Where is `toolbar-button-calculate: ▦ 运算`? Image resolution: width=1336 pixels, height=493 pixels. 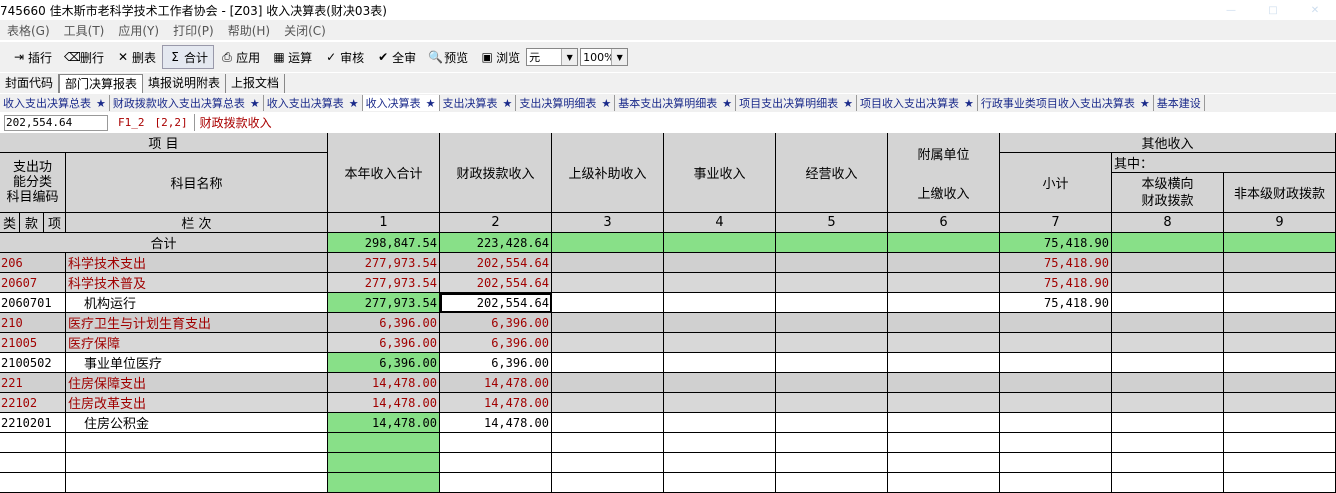
toolbar-button-calculate: ▦ 运算 is located at coordinates (292, 57).